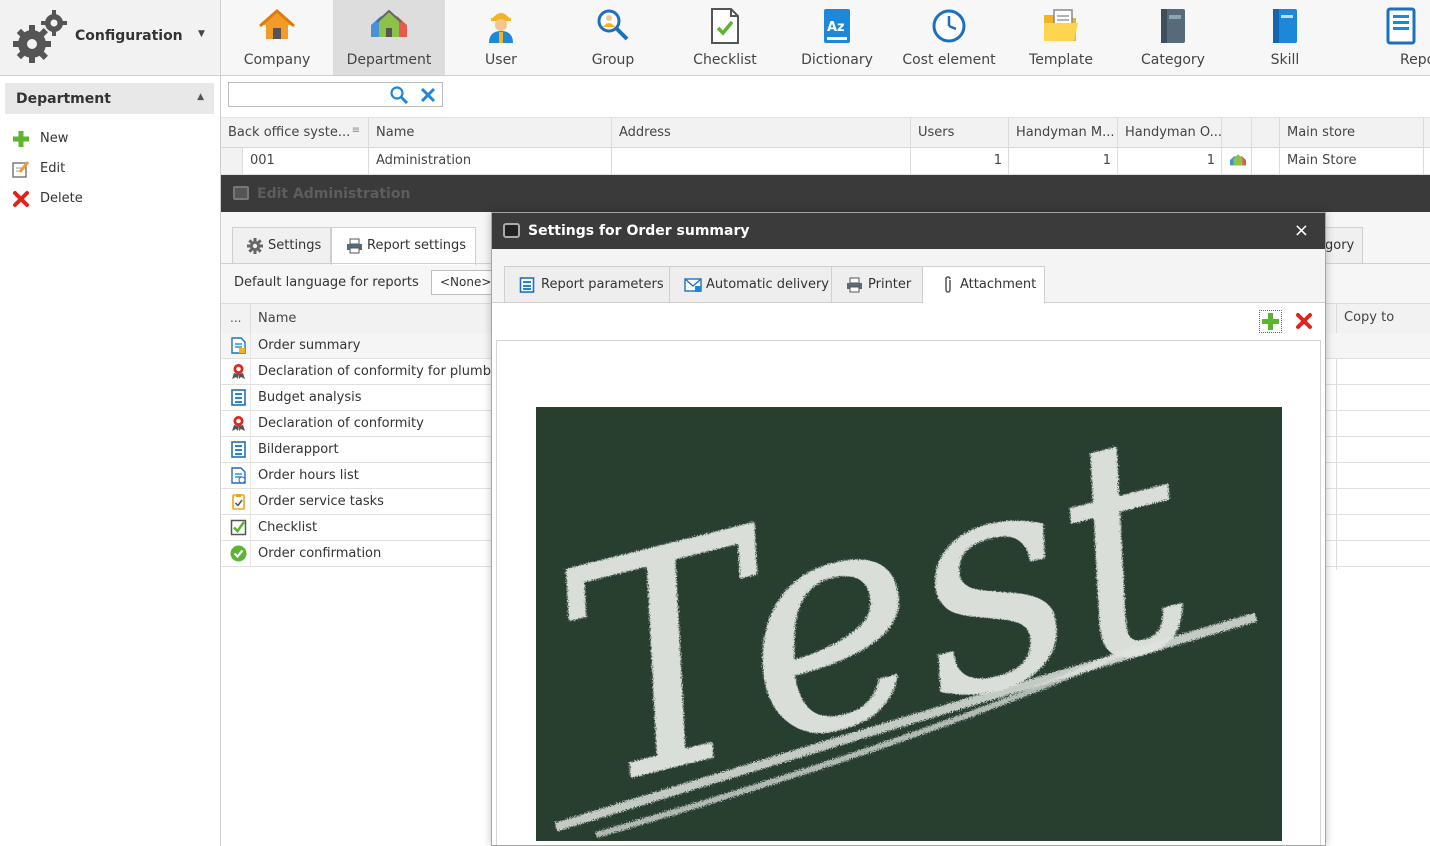  I want to click on template-folder-icon, so click(1061, 25).